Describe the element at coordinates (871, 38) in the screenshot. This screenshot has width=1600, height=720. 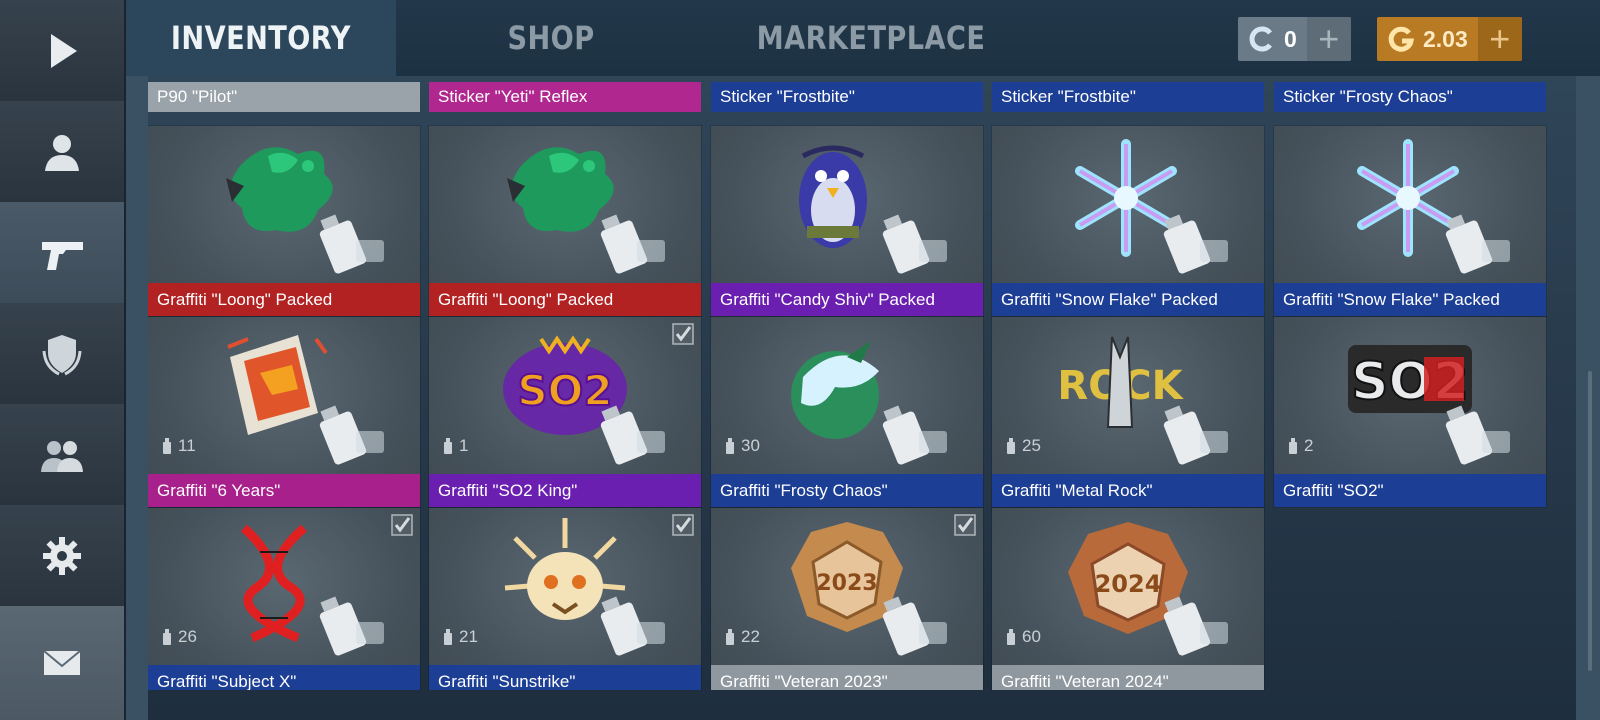
I see `tab-marketplace: MARKETPLACE` at that location.